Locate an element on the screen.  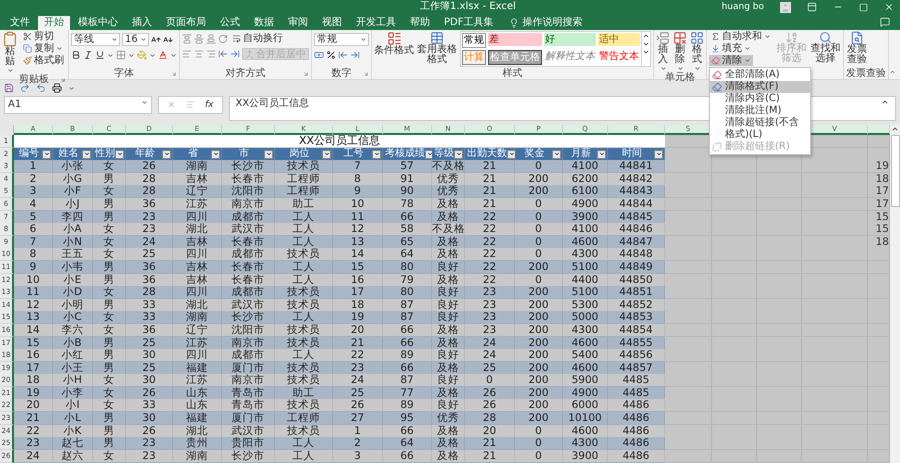
fill-color-icon is located at coordinates (142, 55).